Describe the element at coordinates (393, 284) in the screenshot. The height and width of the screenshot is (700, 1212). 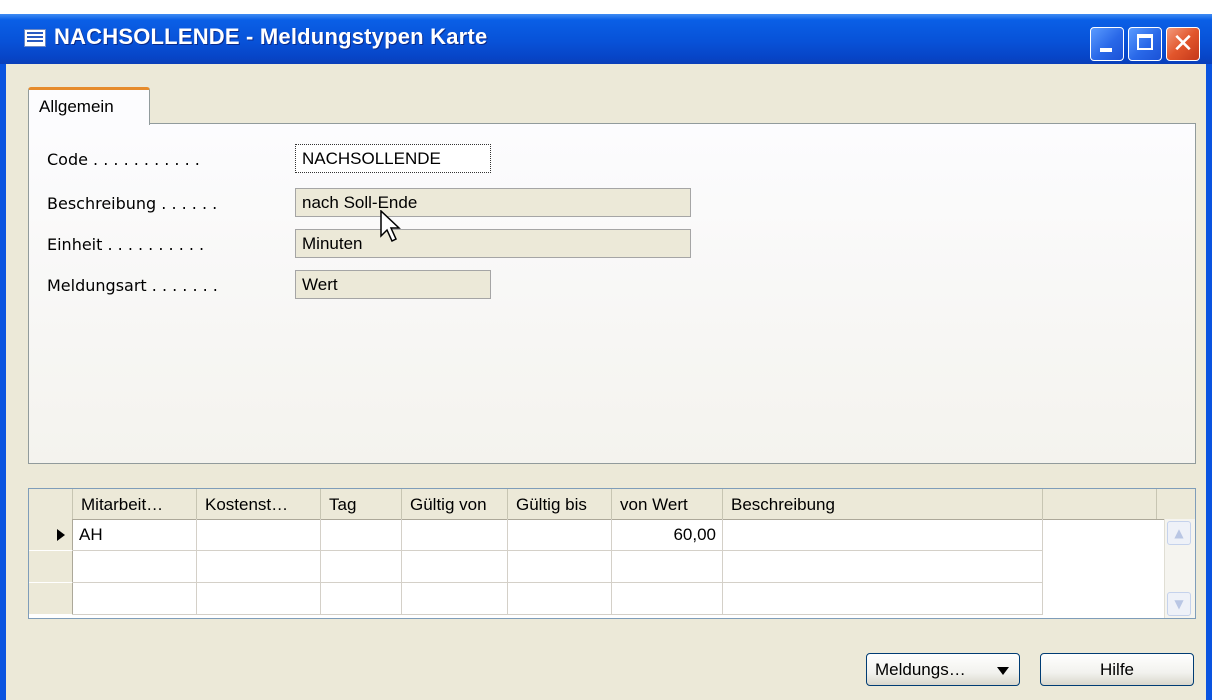
I see `meldungsart-field: Wert` at that location.